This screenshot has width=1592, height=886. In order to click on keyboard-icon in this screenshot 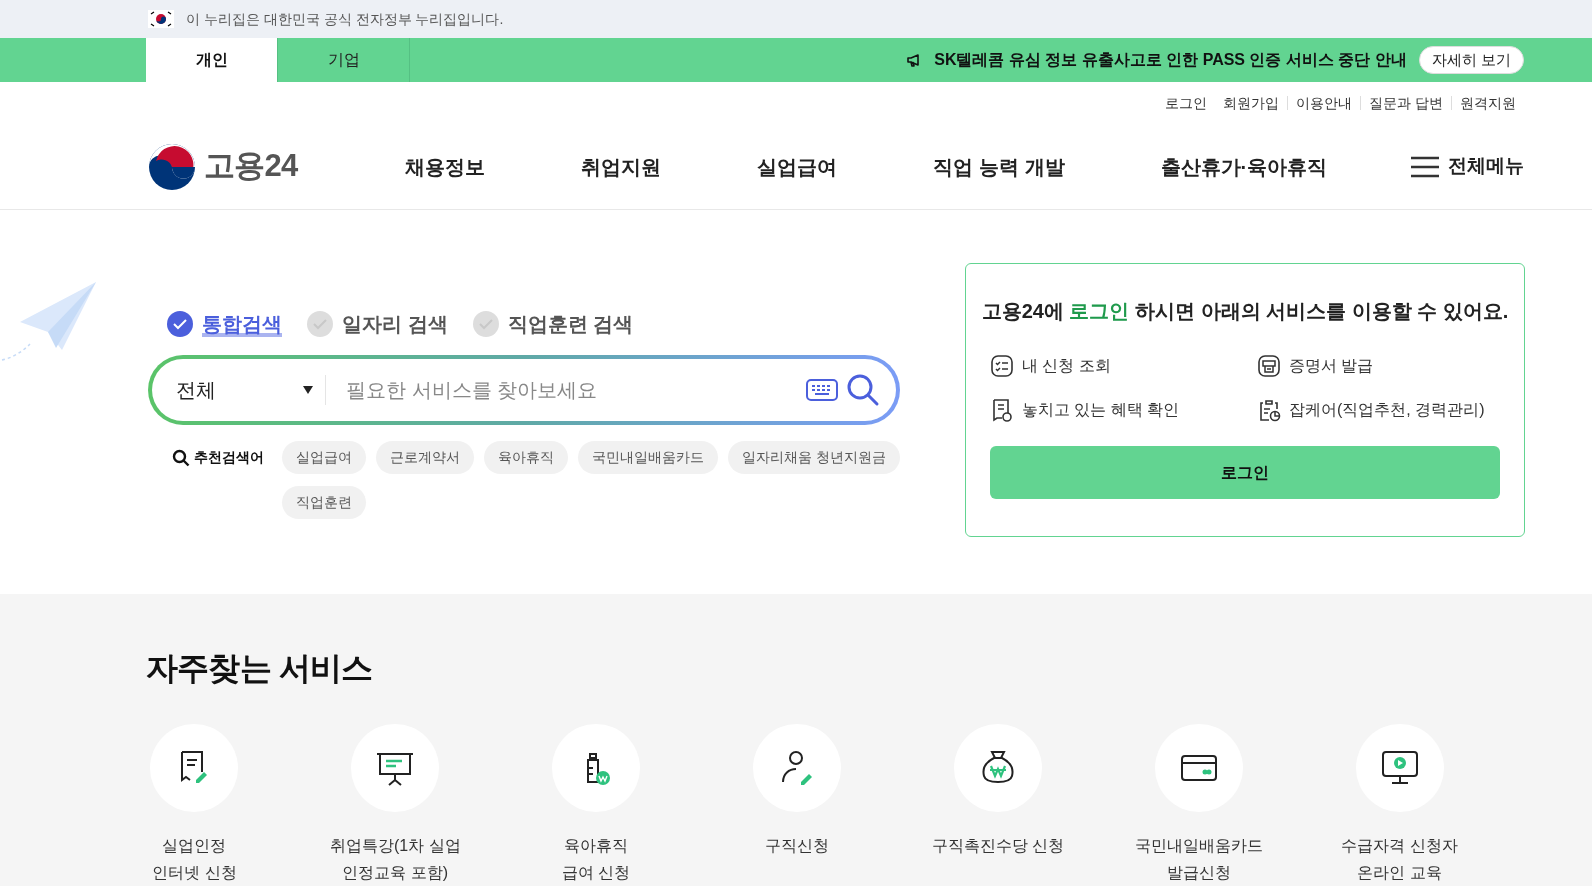, I will do `click(822, 390)`.